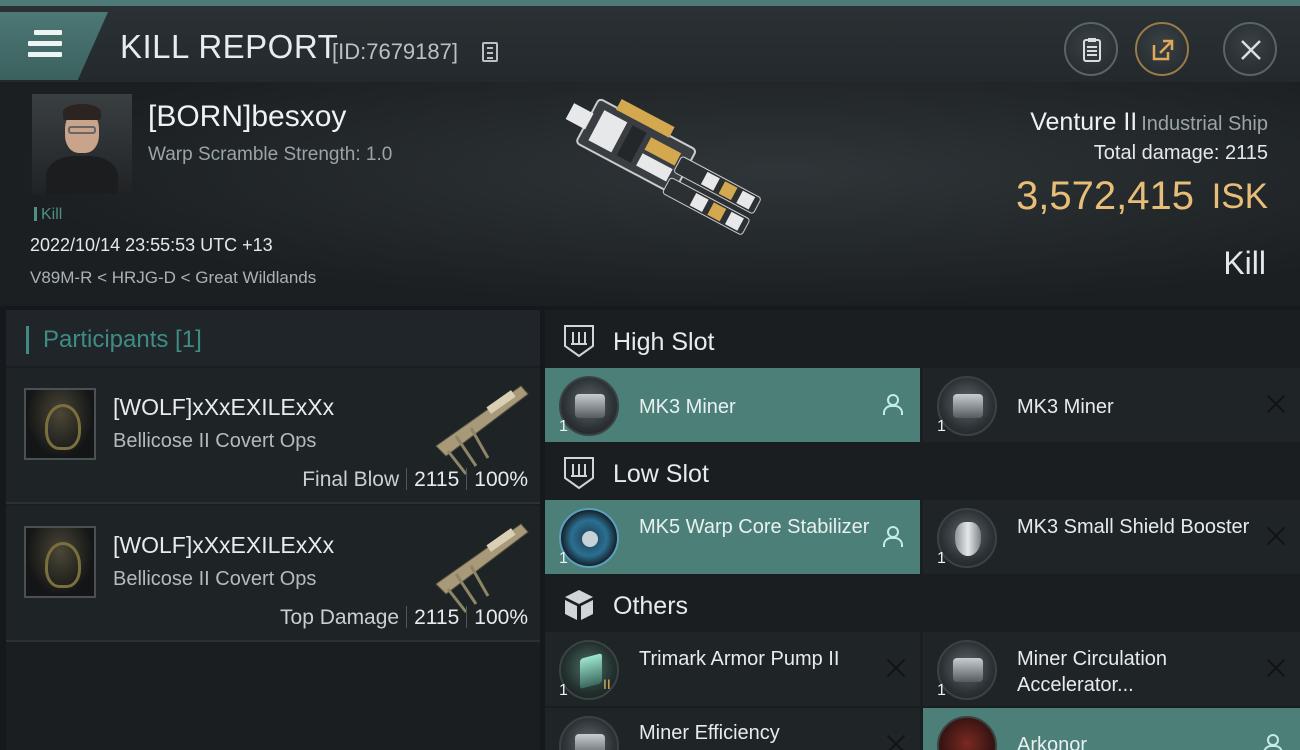 The image size is (1300, 750). What do you see at coordinates (48, 215) in the screenshot?
I see `kill-tag: Kill` at bounding box center [48, 215].